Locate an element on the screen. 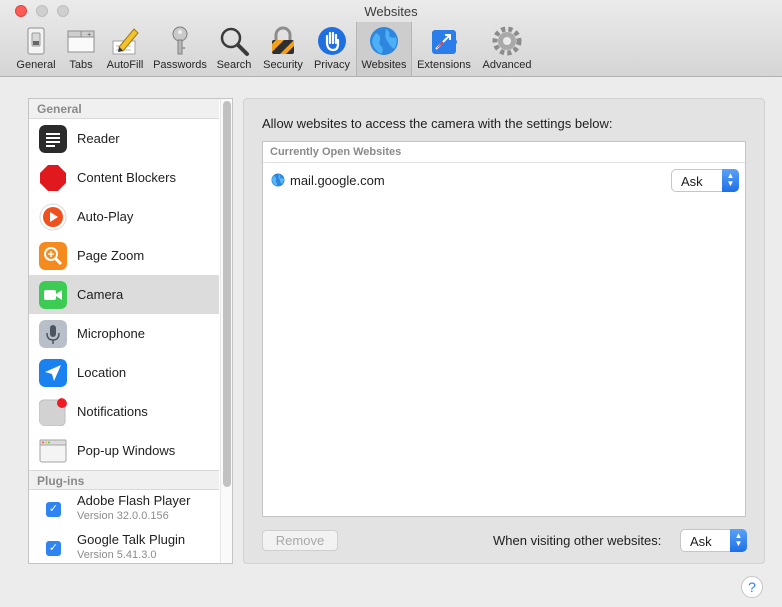 Image resolution: width=782 pixels, height=607 pixels. remove-button: Remove is located at coordinates (300, 540).